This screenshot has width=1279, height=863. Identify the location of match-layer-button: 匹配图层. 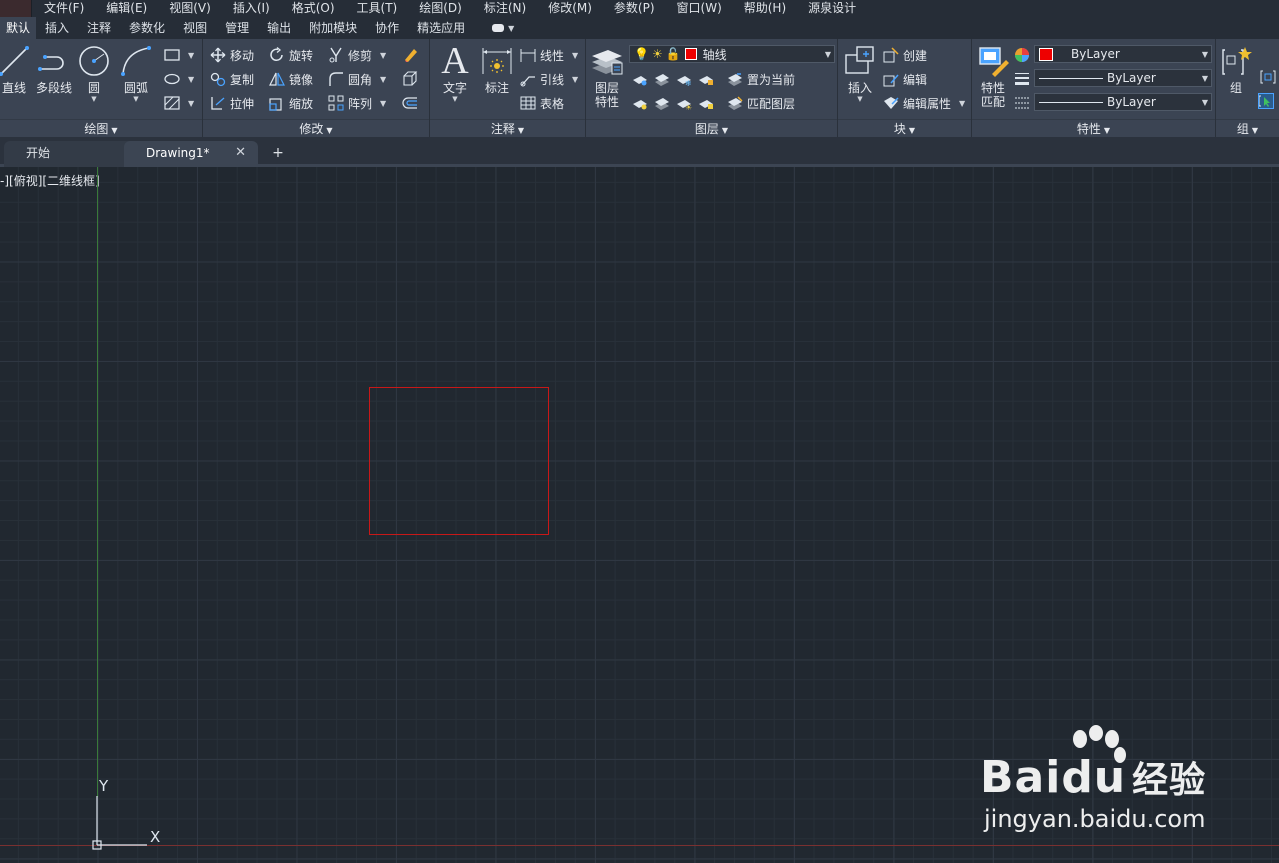
(761, 103).